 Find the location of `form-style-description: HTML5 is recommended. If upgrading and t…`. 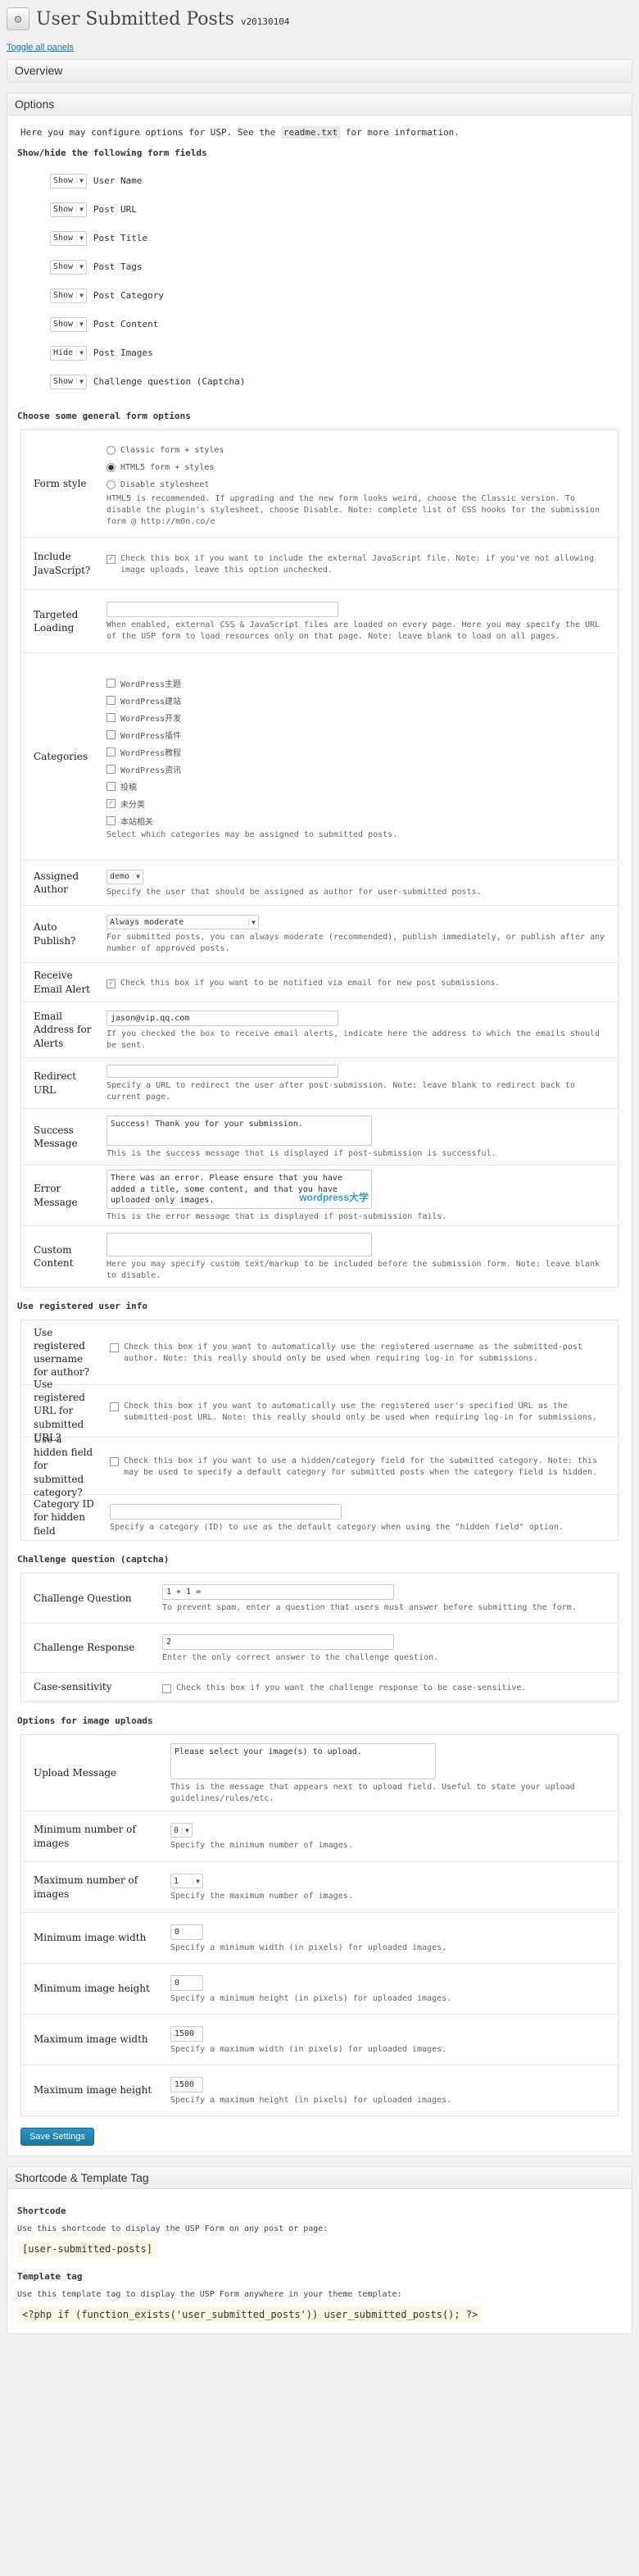

form-style-description: HTML5 is recommended. If upgrading and t… is located at coordinates (353, 509).